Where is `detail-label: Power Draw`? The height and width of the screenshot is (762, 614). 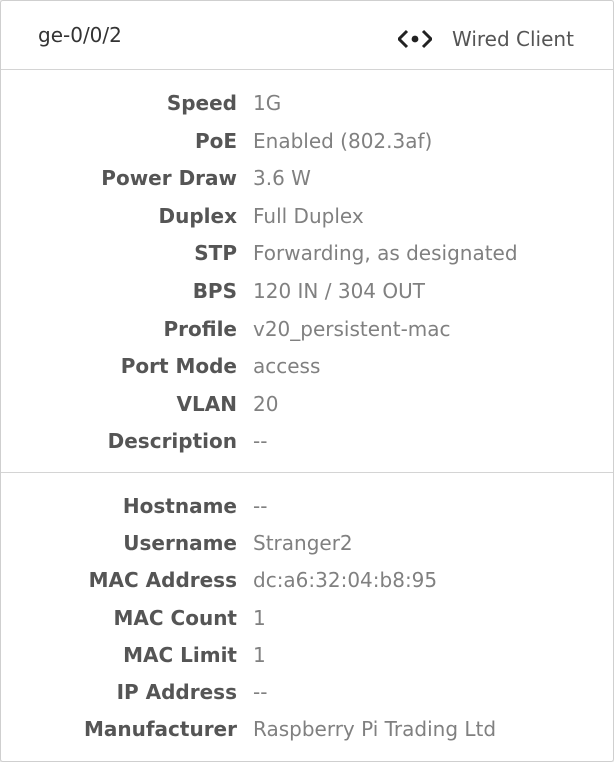 detail-label: Power Draw is located at coordinates (169, 178).